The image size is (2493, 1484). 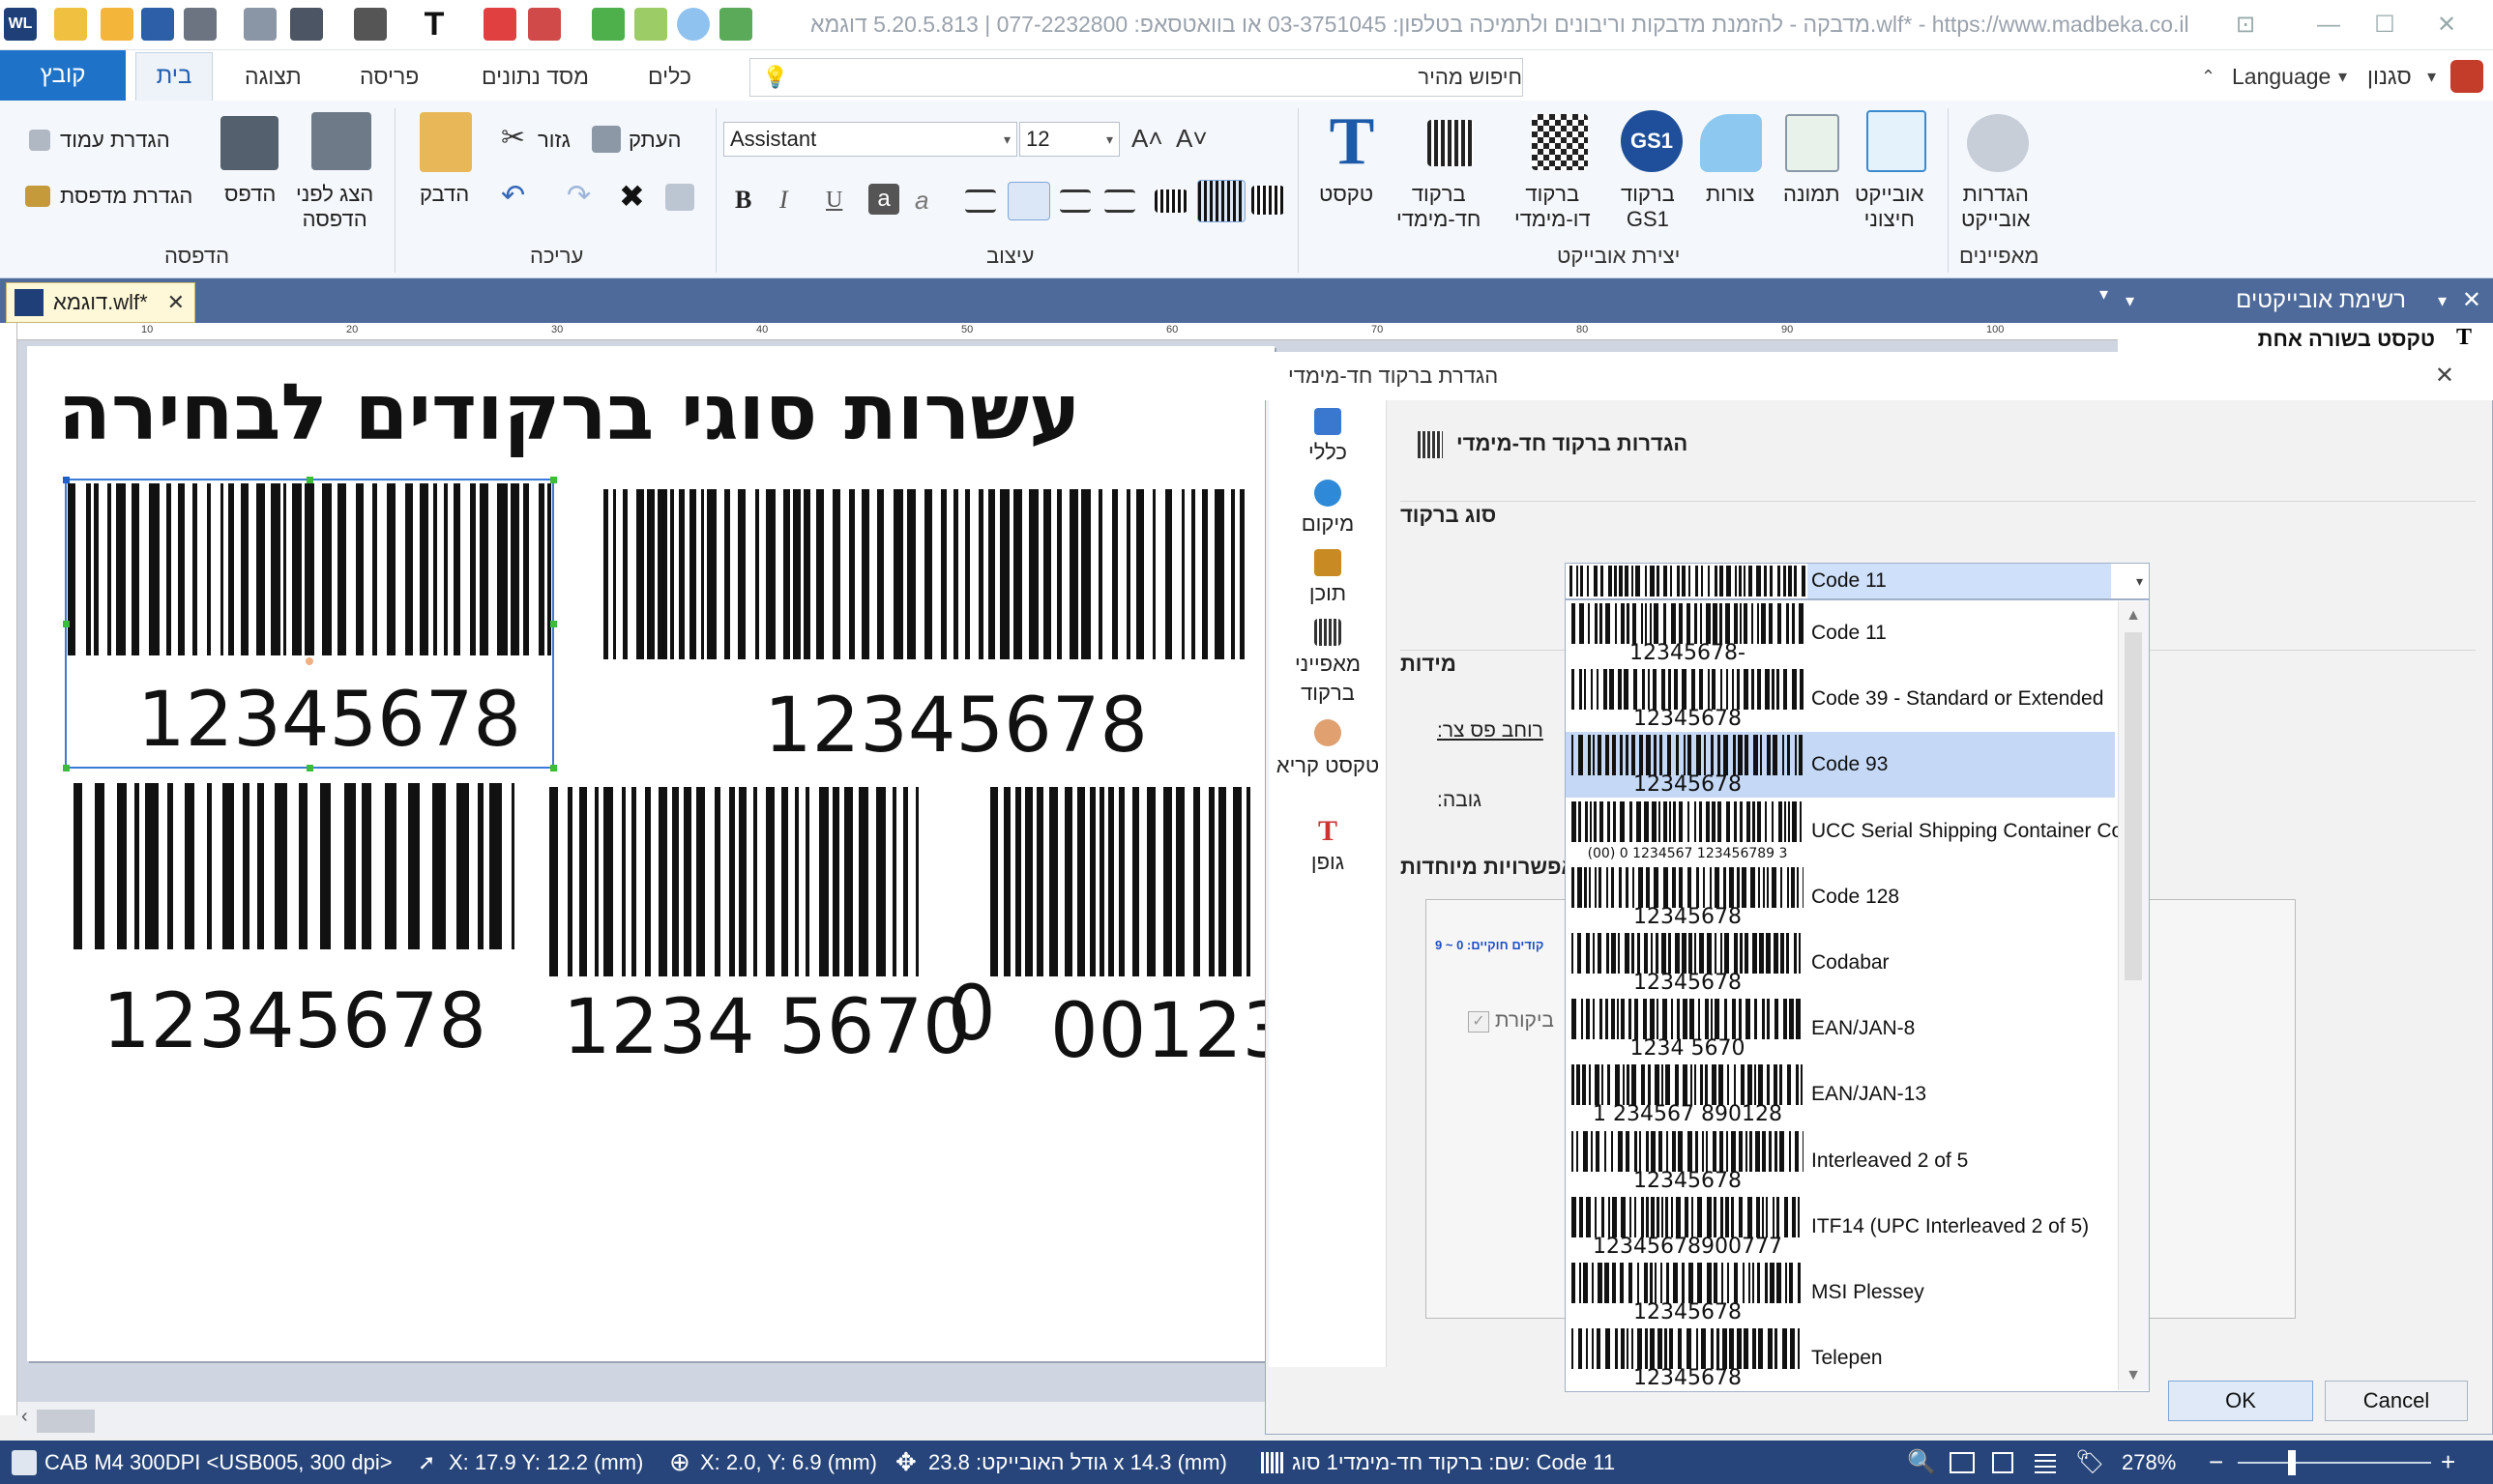 I want to click on zoom-in-icon: +, so click(x=2448, y=1462).